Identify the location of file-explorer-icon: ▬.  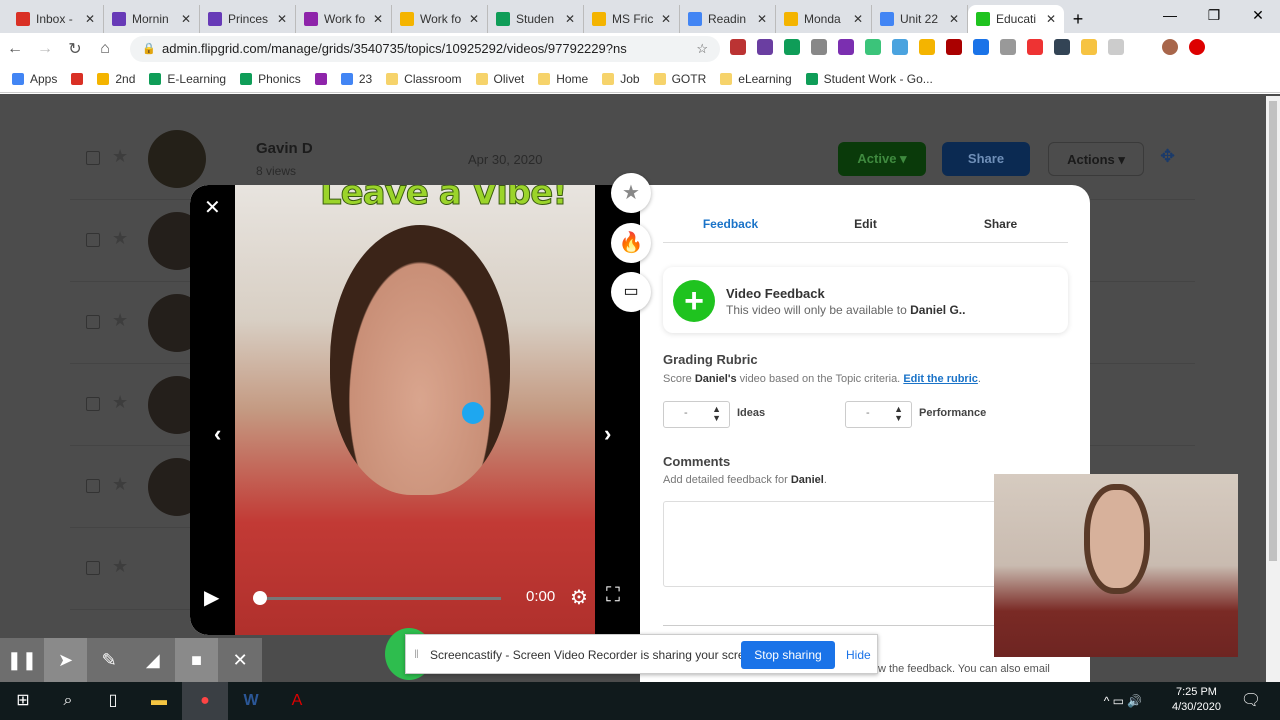
(159, 701).